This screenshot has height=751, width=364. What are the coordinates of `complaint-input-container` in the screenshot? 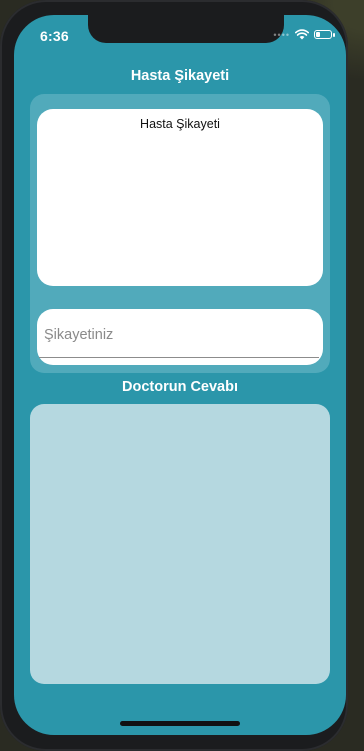 It's located at (180, 337).